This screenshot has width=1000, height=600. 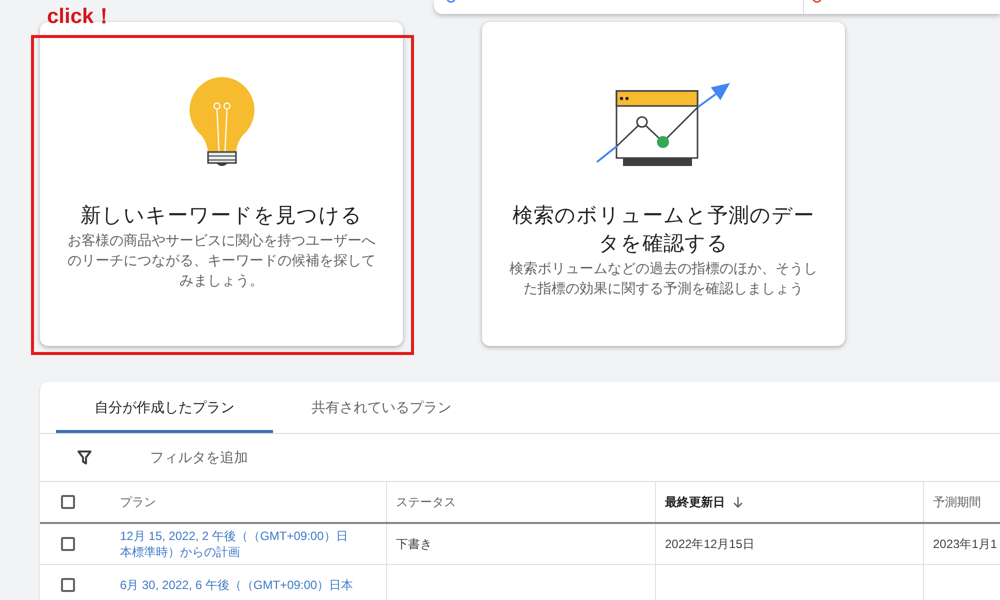 What do you see at coordinates (221, 122) in the screenshot?
I see `lightbulb-icon` at bounding box center [221, 122].